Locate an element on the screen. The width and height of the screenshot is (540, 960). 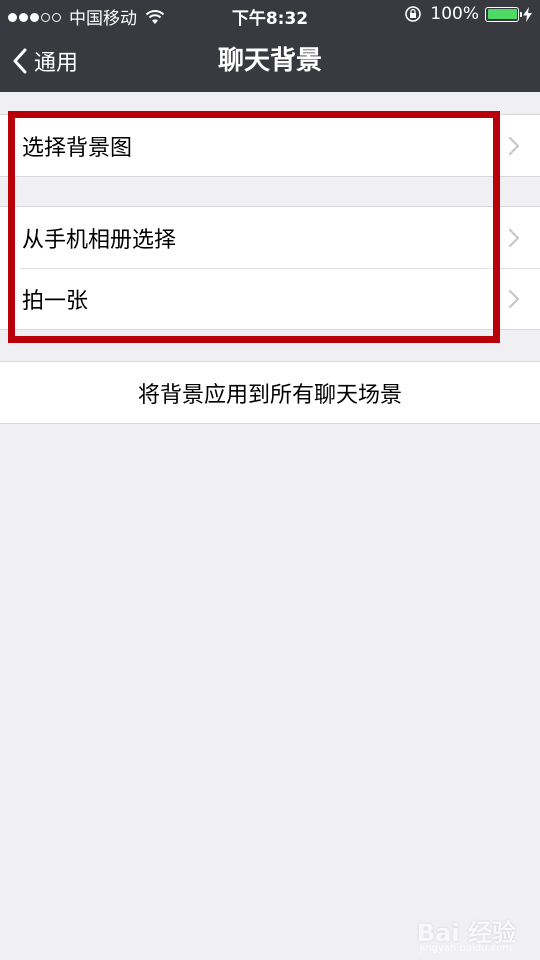
navigation-bar: 通用 聊天背景 is located at coordinates (270, 61).